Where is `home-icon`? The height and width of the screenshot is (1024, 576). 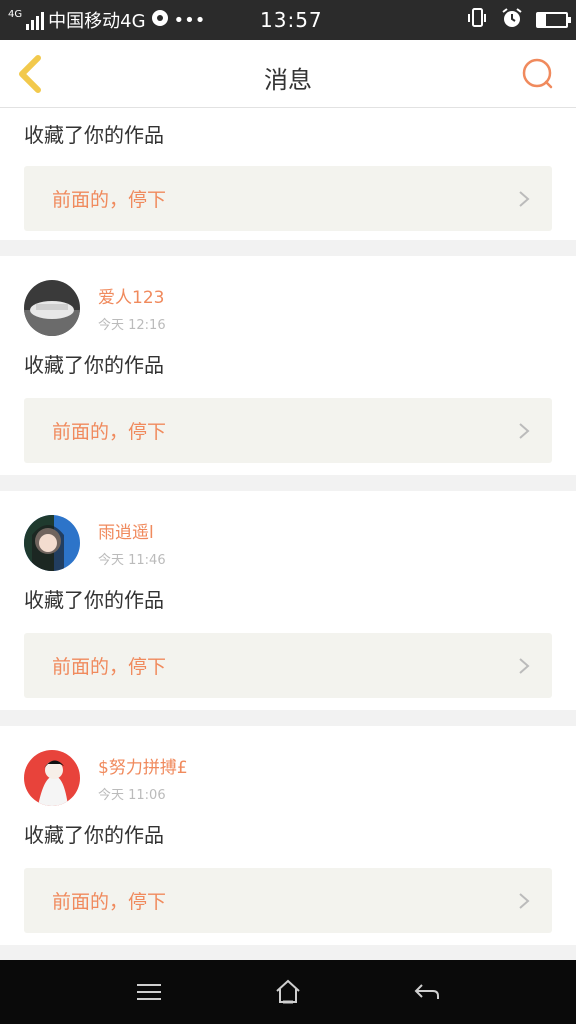 home-icon is located at coordinates (288, 991).